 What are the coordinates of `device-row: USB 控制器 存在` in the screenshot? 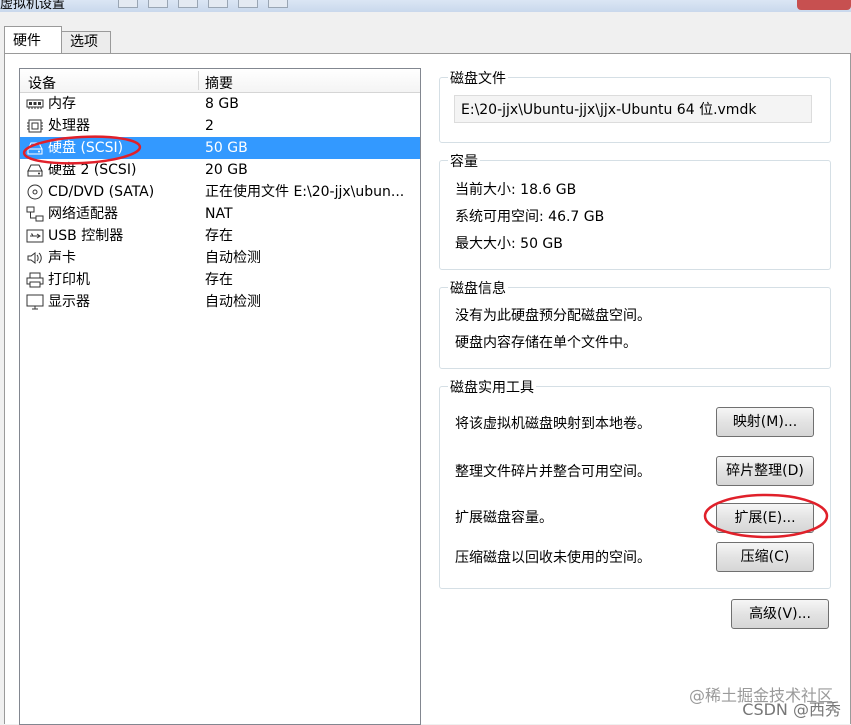 It's located at (220, 236).